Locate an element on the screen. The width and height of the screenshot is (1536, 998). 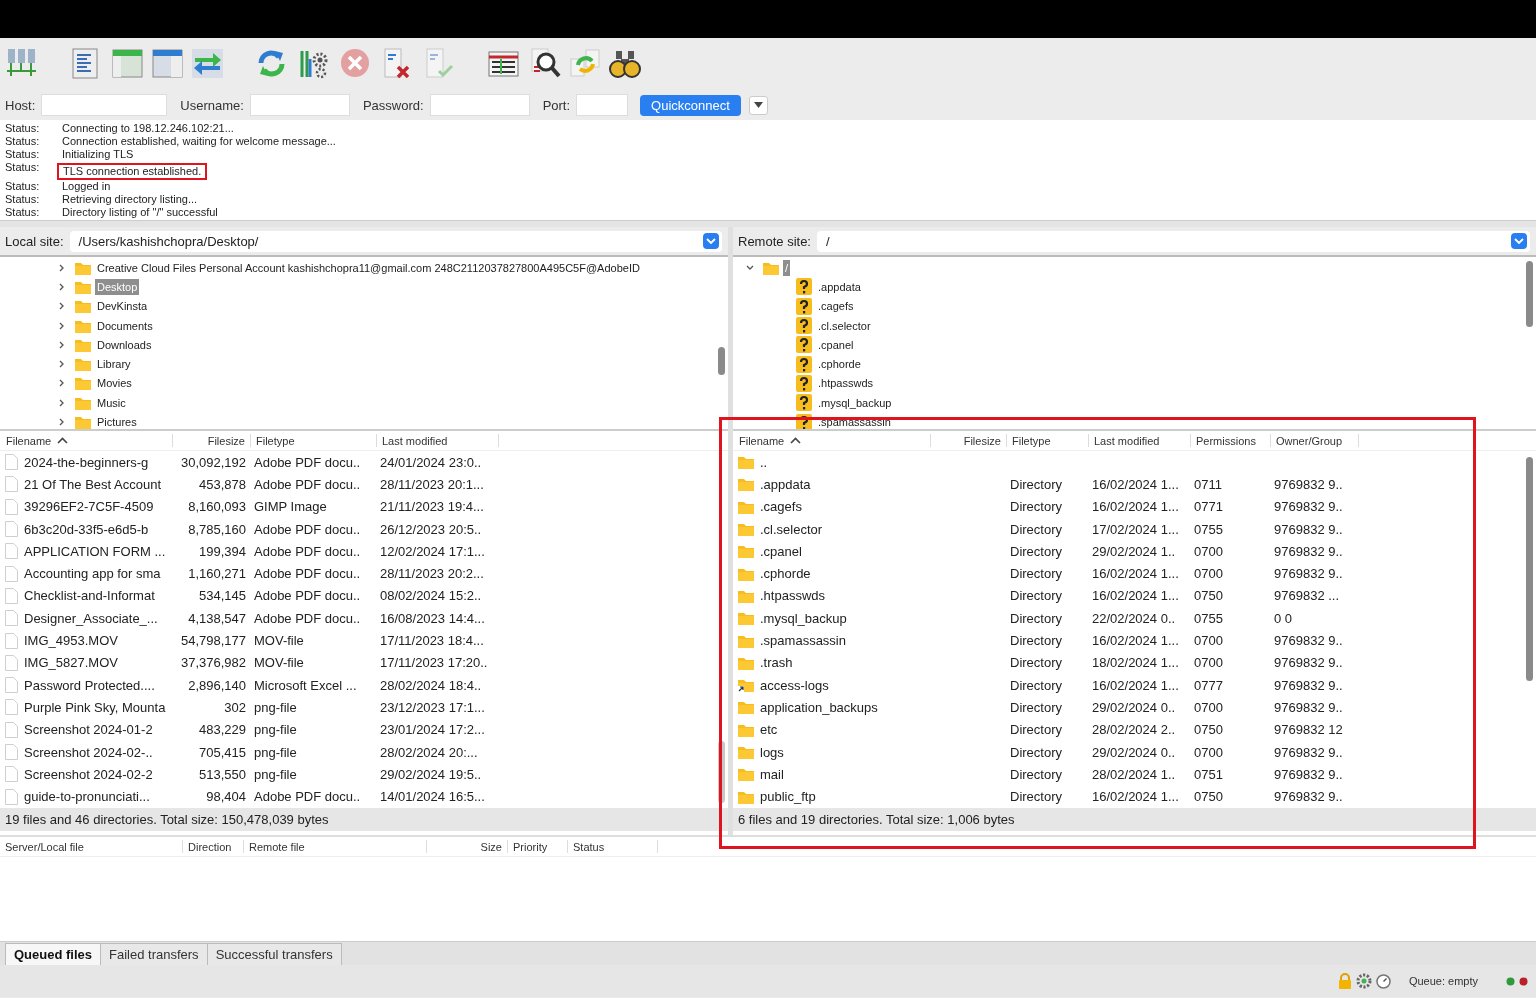
column-header: Priority is located at coordinates (538, 846).